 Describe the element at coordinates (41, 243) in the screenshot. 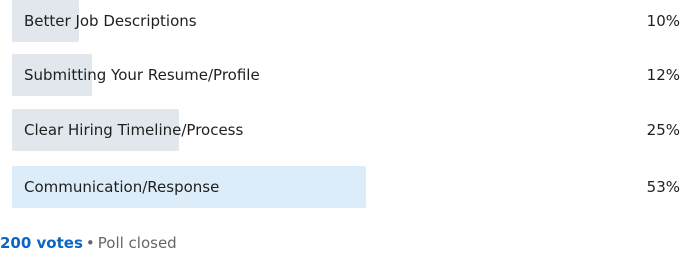

I see `vote-count-link: 200 votes` at that location.